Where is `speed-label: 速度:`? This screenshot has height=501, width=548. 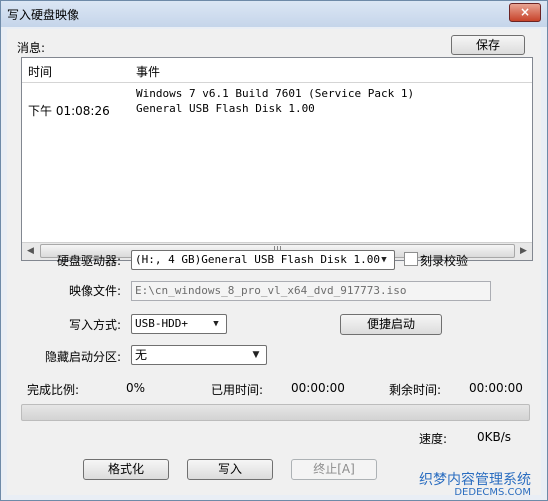
speed-label: 速度: is located at coordinates (433, 439).